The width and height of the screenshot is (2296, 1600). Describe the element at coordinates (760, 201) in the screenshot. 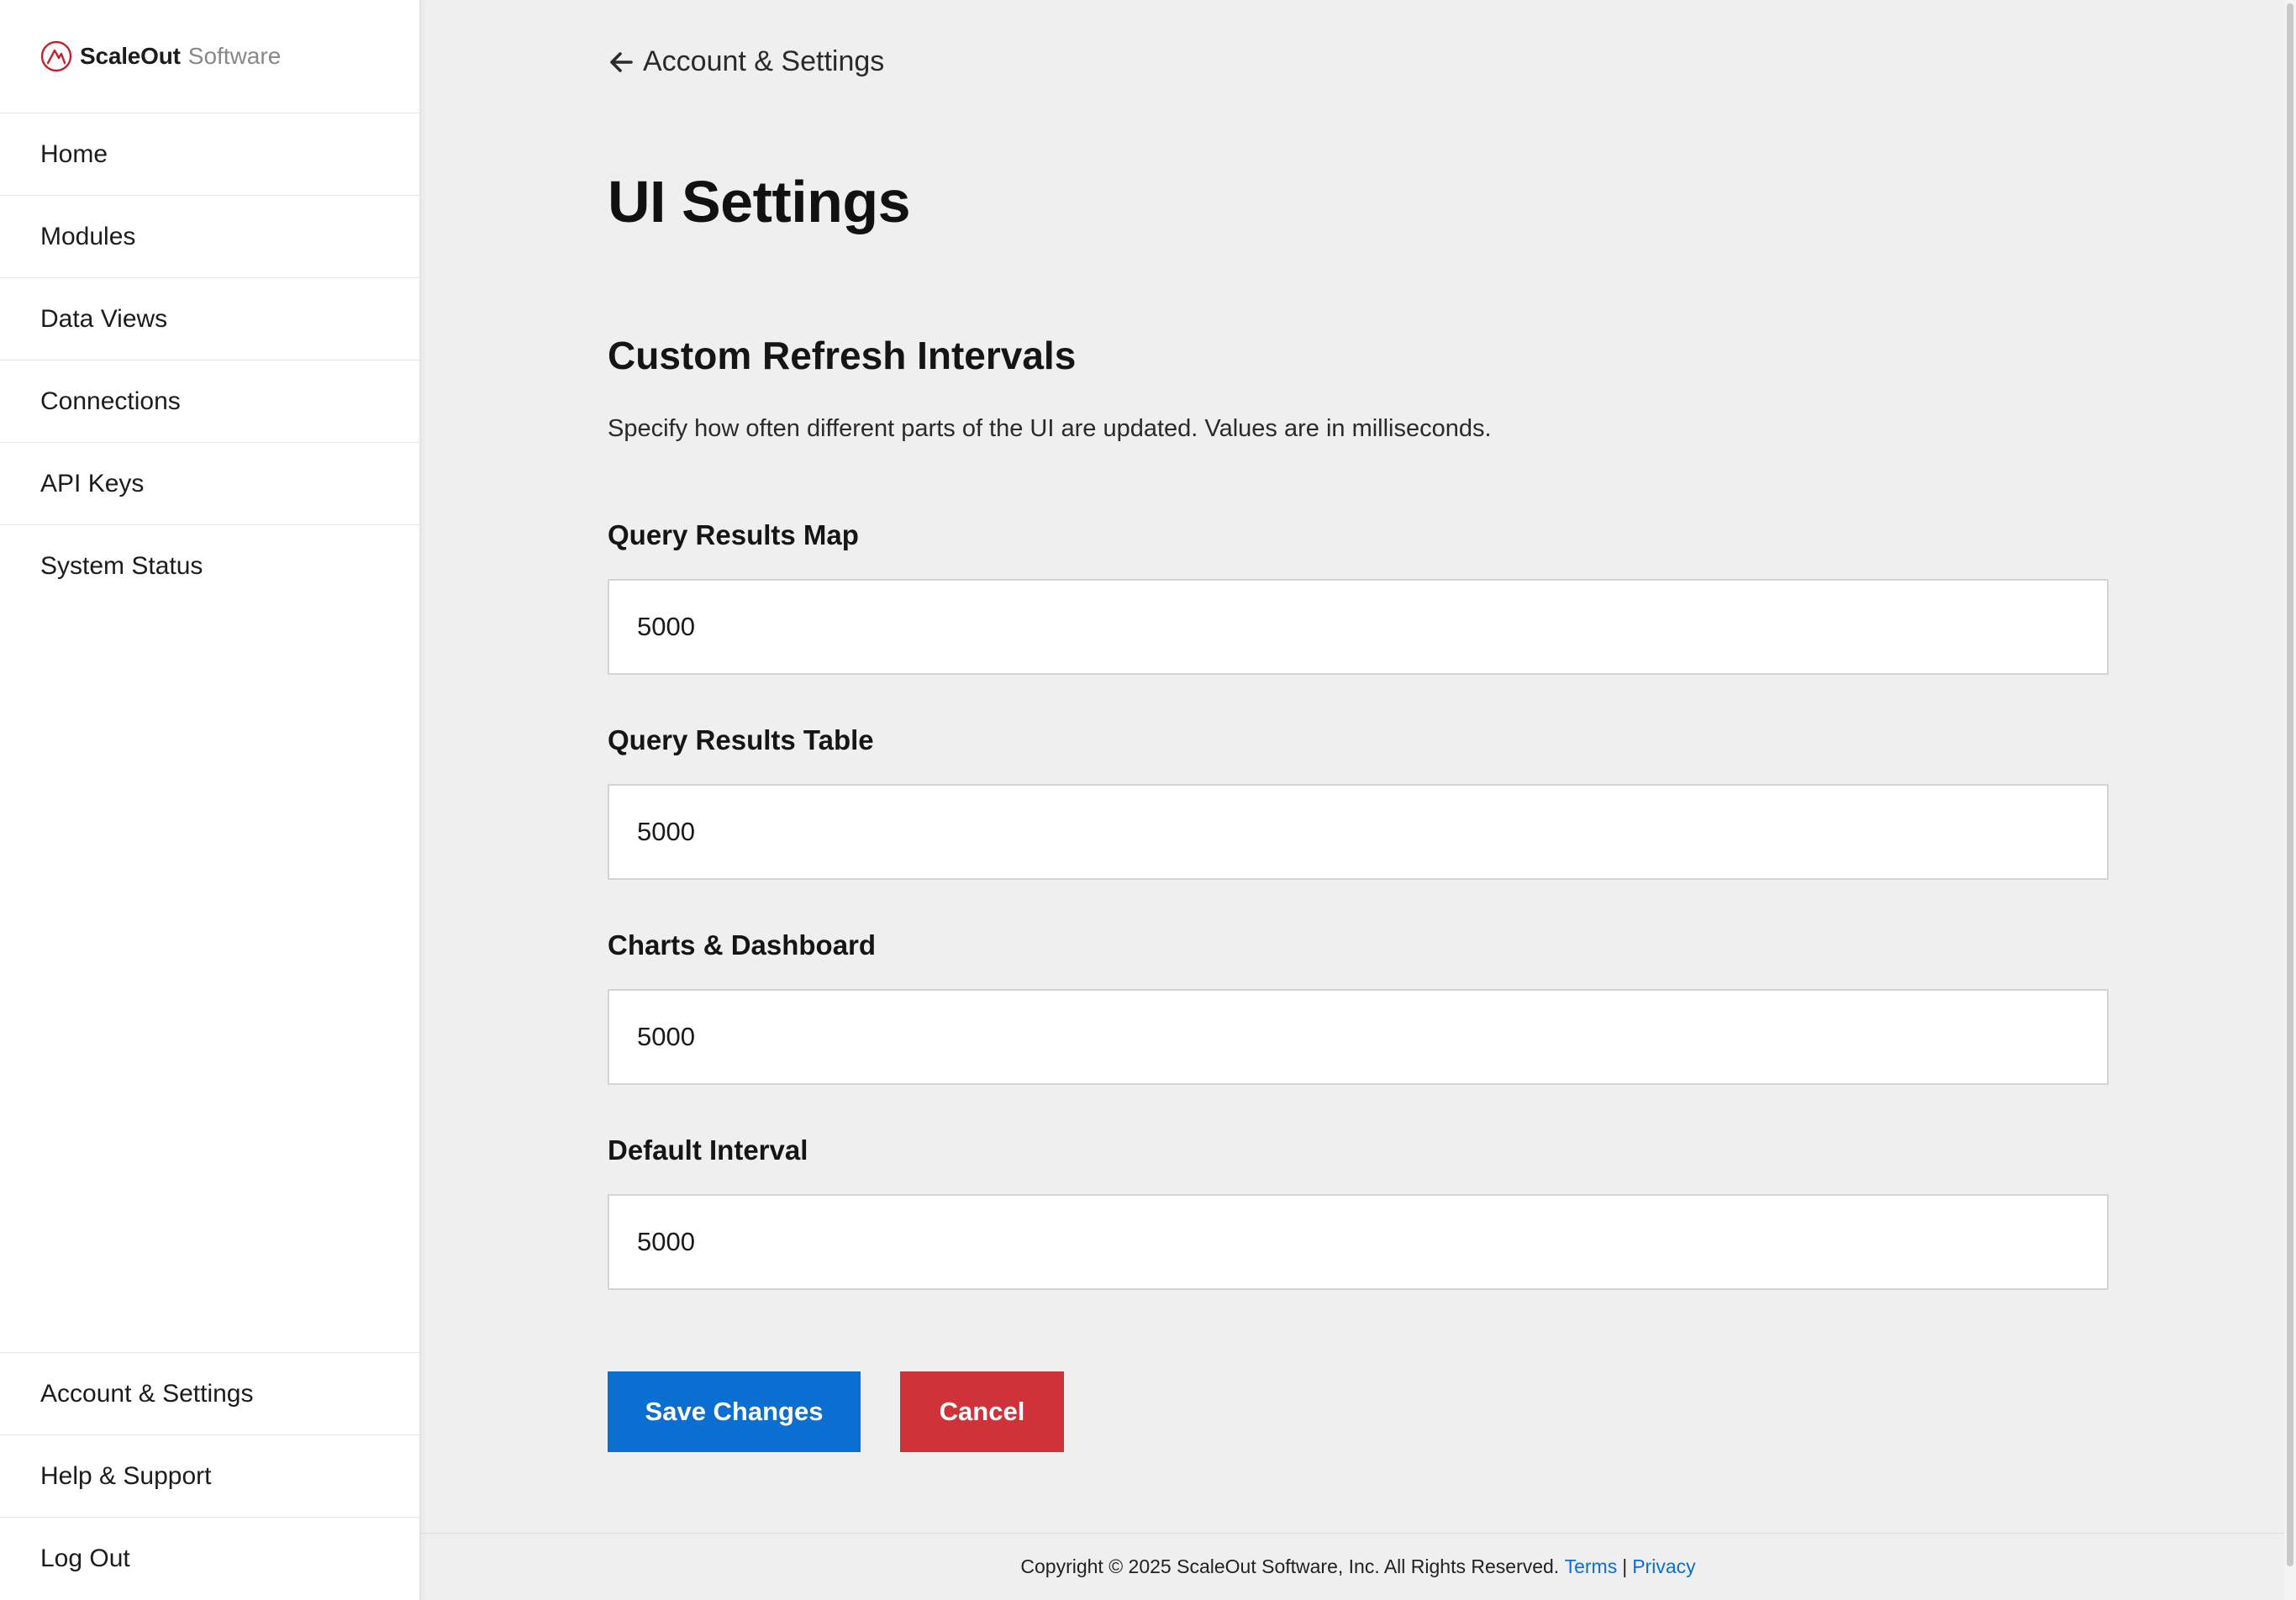

I see `page-title: UI Settings` at that location.